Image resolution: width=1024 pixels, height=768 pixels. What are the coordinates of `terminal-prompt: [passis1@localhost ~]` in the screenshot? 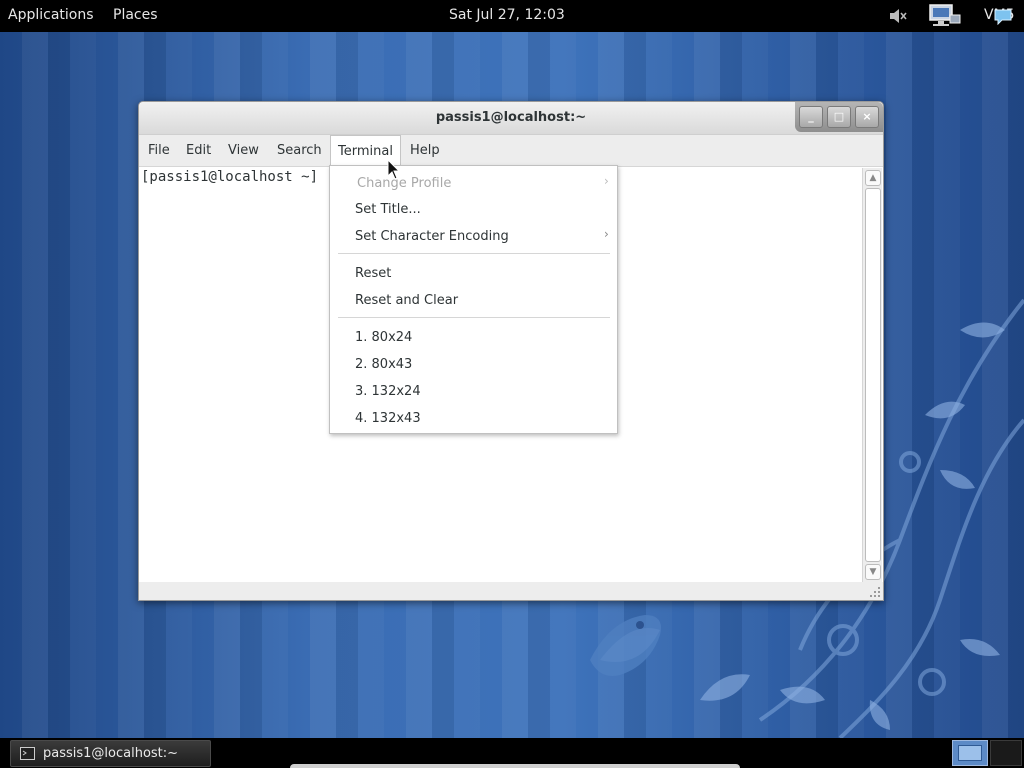 It's located at (229, 177).